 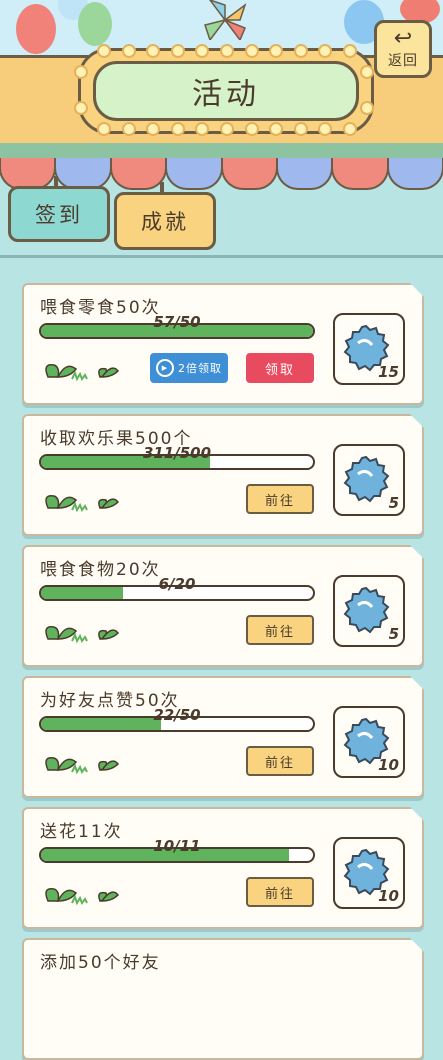 I want to click on play-video-icon: ▶, so click(x=165, y=368).